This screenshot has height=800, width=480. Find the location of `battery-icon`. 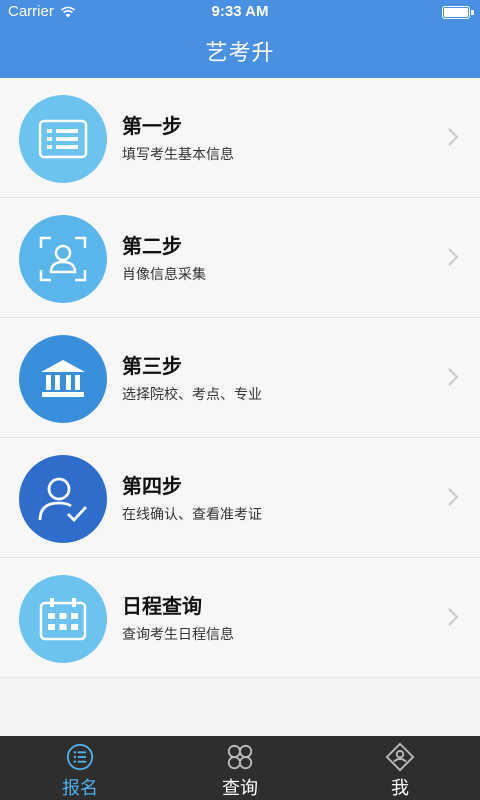

battery-icon is located at coordinates (458, 12).